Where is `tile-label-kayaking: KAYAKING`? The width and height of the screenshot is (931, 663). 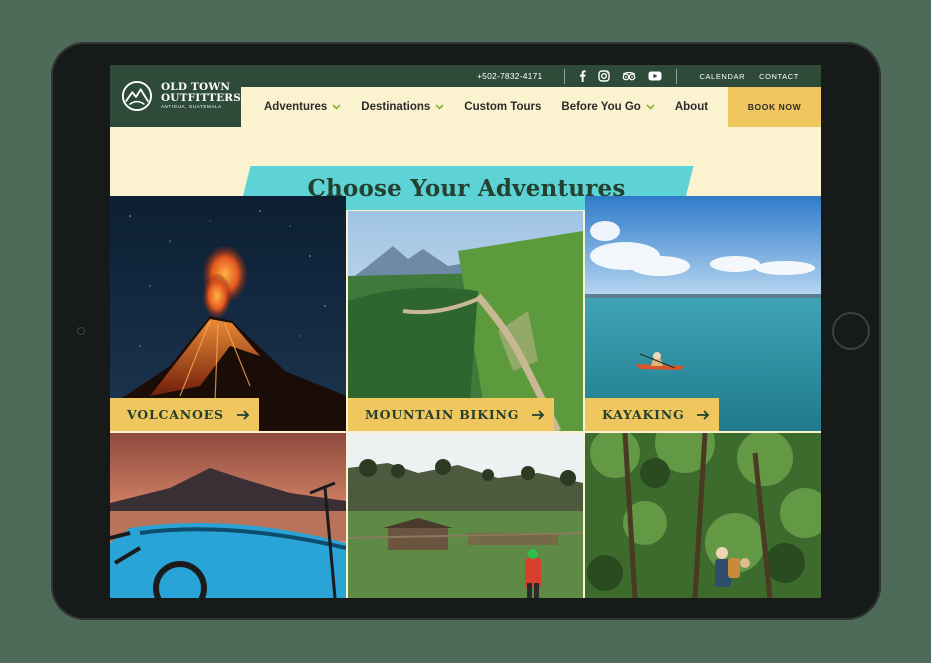 tile-label-kayaking: KAYAKING is located at coordinates (652, 414).